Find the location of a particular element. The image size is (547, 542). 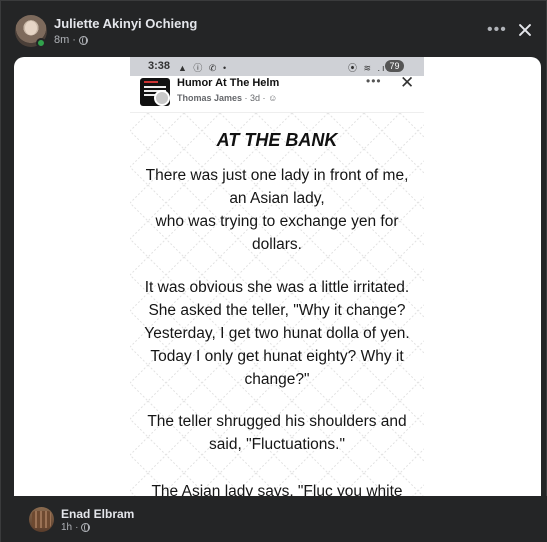

joke-paragraph-4: The Asian lady says, "Fluc you white is located at coordinates (277, 488).